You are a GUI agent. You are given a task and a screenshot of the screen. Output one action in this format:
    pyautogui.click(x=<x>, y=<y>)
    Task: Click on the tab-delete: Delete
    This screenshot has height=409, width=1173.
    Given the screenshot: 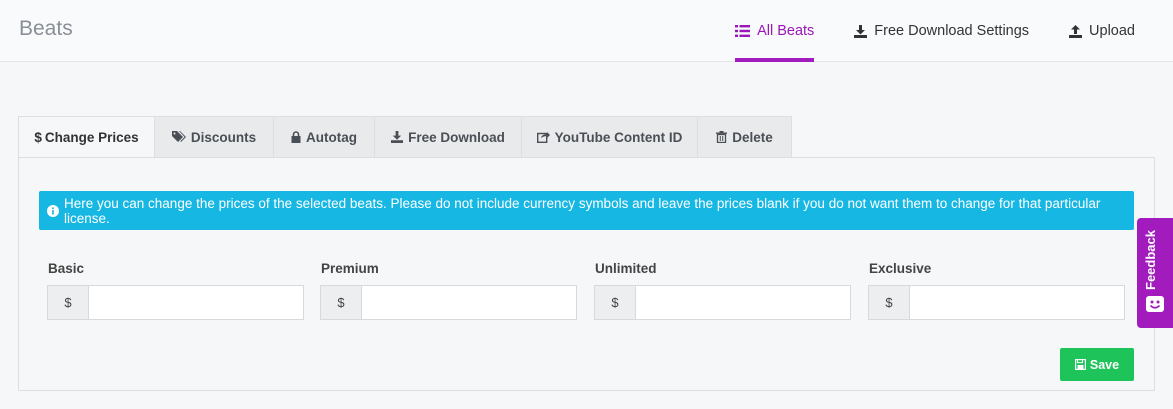 What is the action you would take?
    pyautogui.click(x=745, y=137)
    